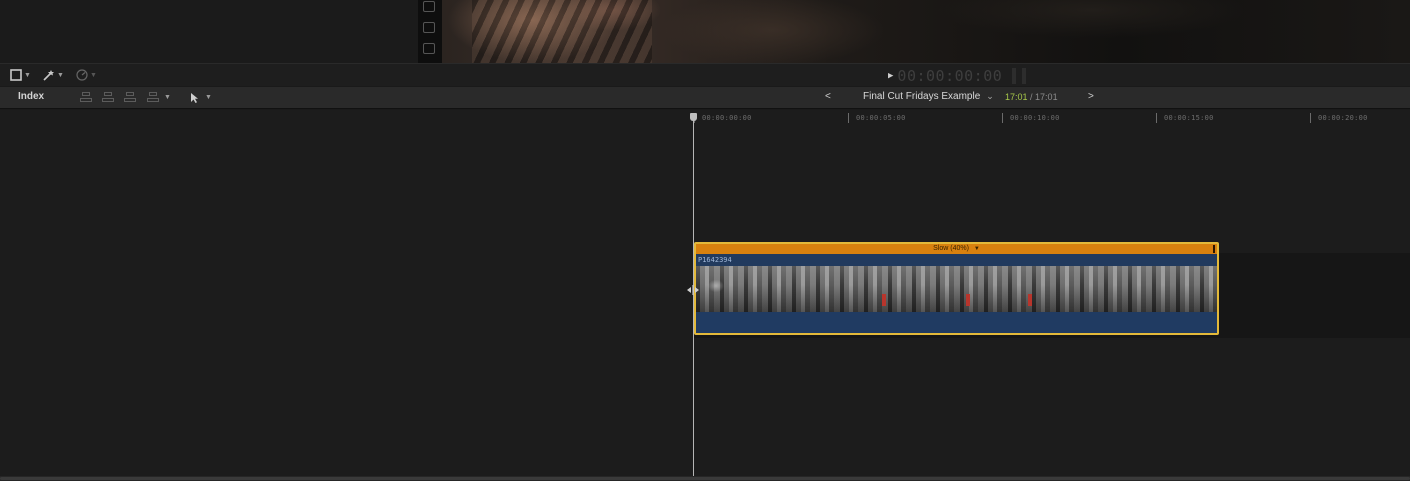 This screenshot has height=481, width=1410. I want to click on filmstrip-shading, so click(956, 289).